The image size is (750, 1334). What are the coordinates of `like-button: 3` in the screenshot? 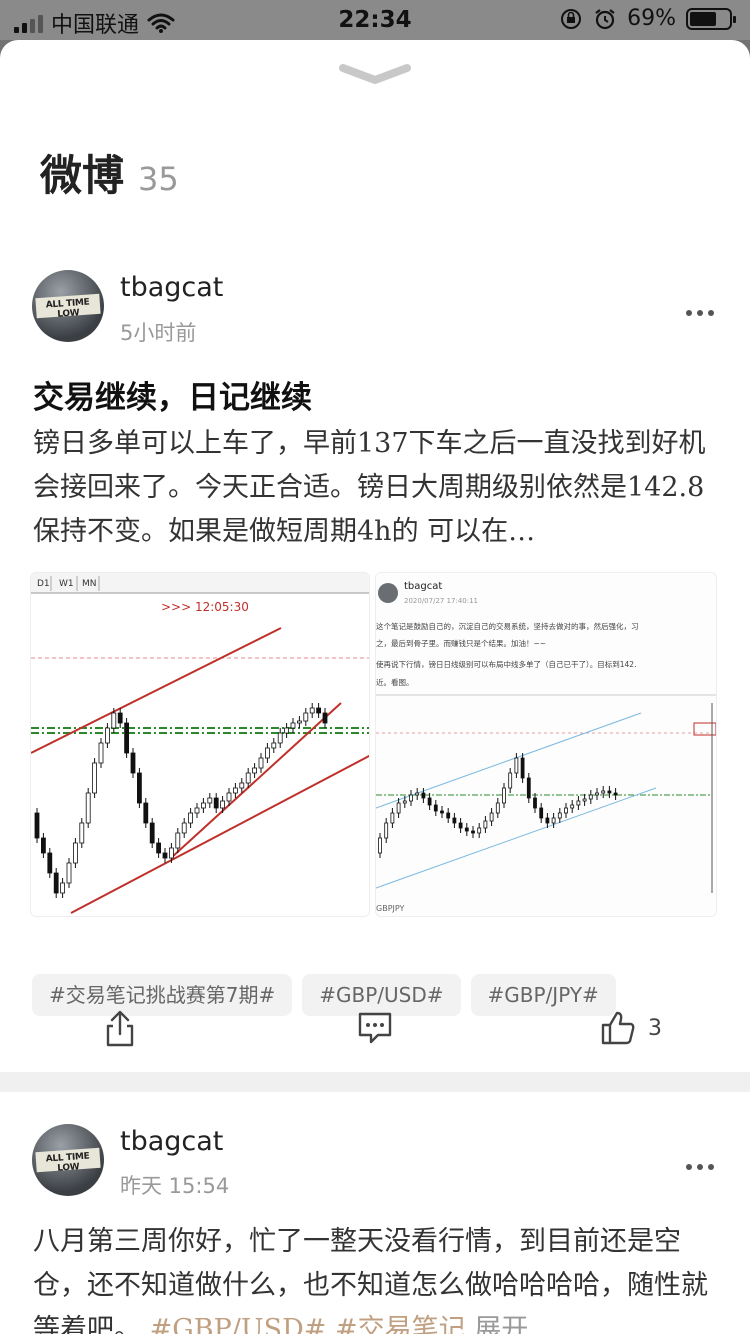 It's located at (631, 1028).